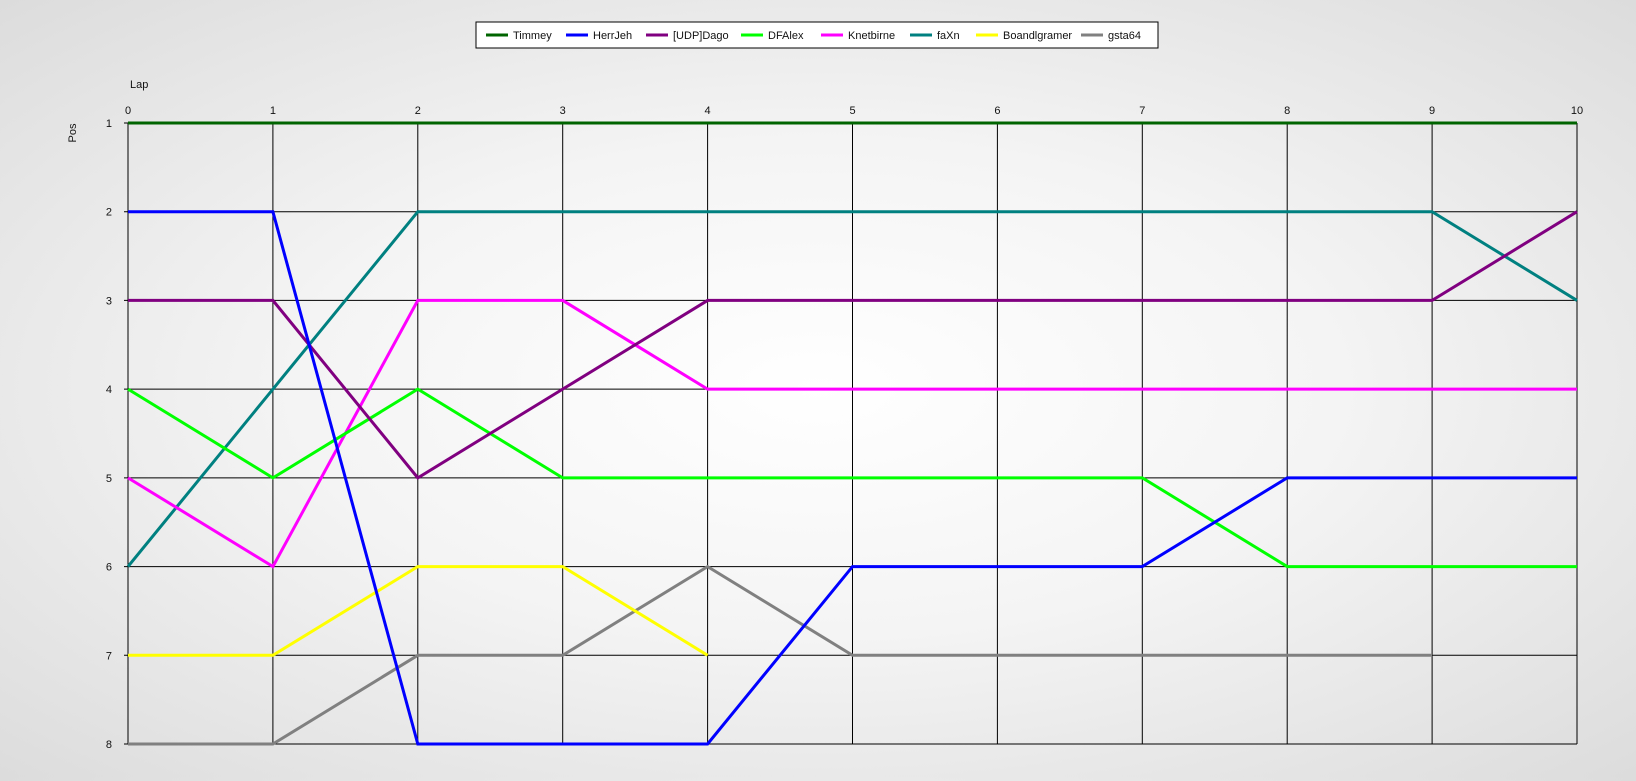 Image resolution: width=1636 pixels, height=781 pixels. What do you see at coordinates (1432, 111) in the screenshot?
I see `x-tick-label: 9` at bounding box center [1432, 111].